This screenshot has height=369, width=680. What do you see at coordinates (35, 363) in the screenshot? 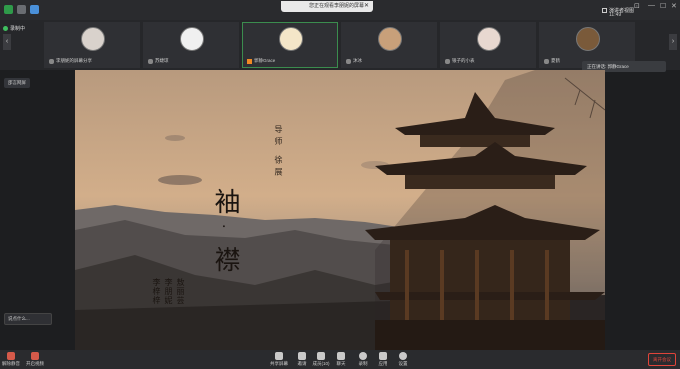
I see `video-label: 开启视频` at bounding box center [35, 363].